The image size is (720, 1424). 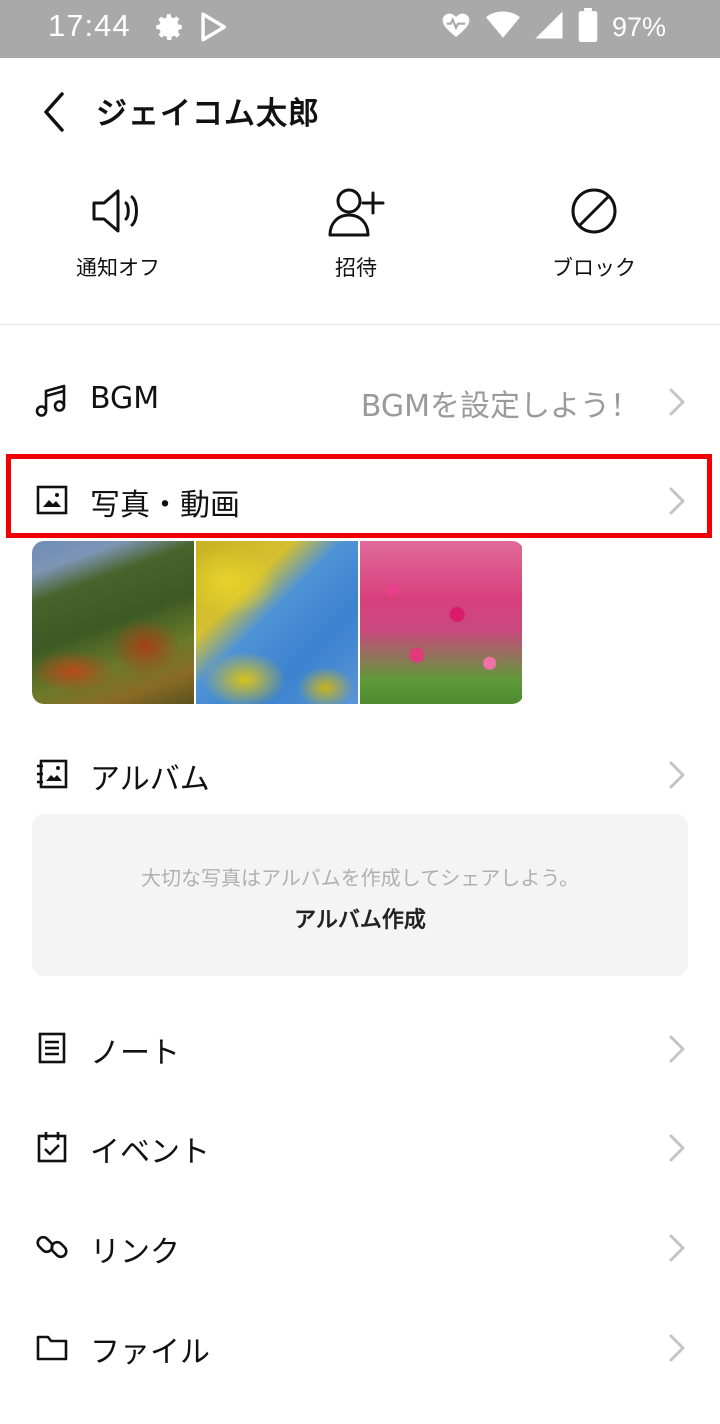 What do you see at coordinates (594, 268) in the screenshot?
I see `block-label: ブロック` at bounding box center [594, 268].